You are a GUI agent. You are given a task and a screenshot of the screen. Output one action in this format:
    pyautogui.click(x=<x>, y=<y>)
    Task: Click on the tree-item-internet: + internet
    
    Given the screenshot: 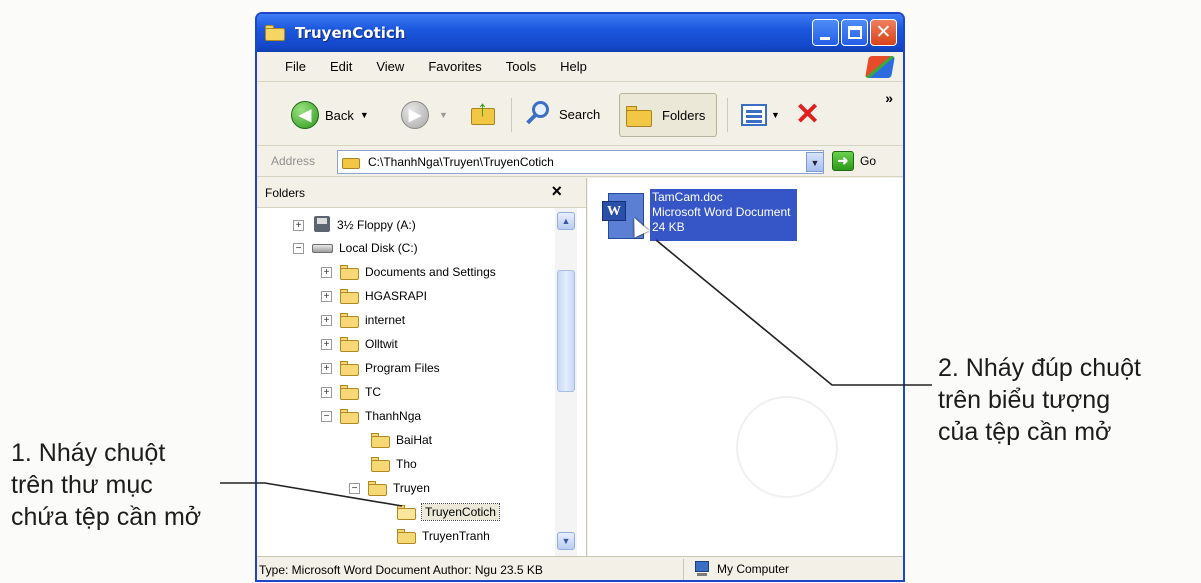 What is the action you would take?
    pyautogui.click(x=363, y=320)
    